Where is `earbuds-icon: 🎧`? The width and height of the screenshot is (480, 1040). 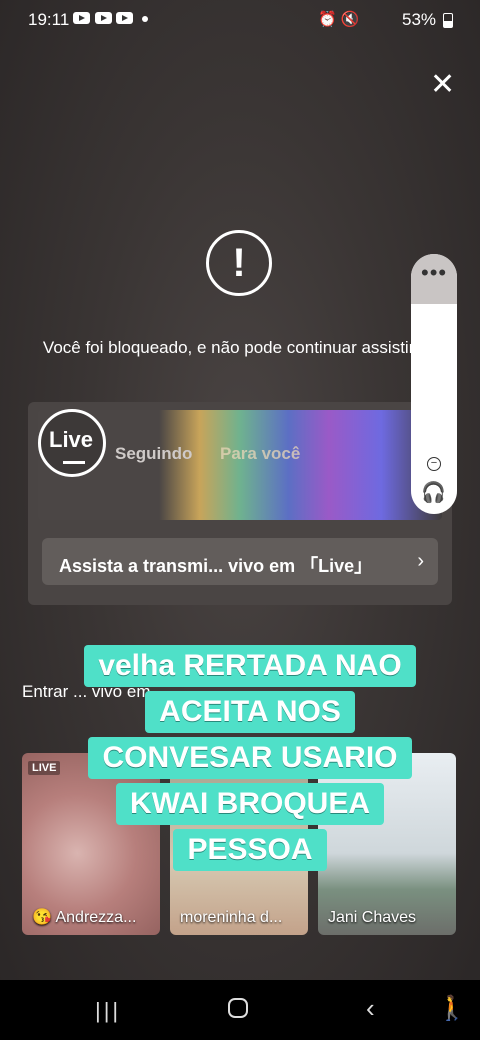 earbuds-icon: 🎧 is located at coordinates (433, 492).